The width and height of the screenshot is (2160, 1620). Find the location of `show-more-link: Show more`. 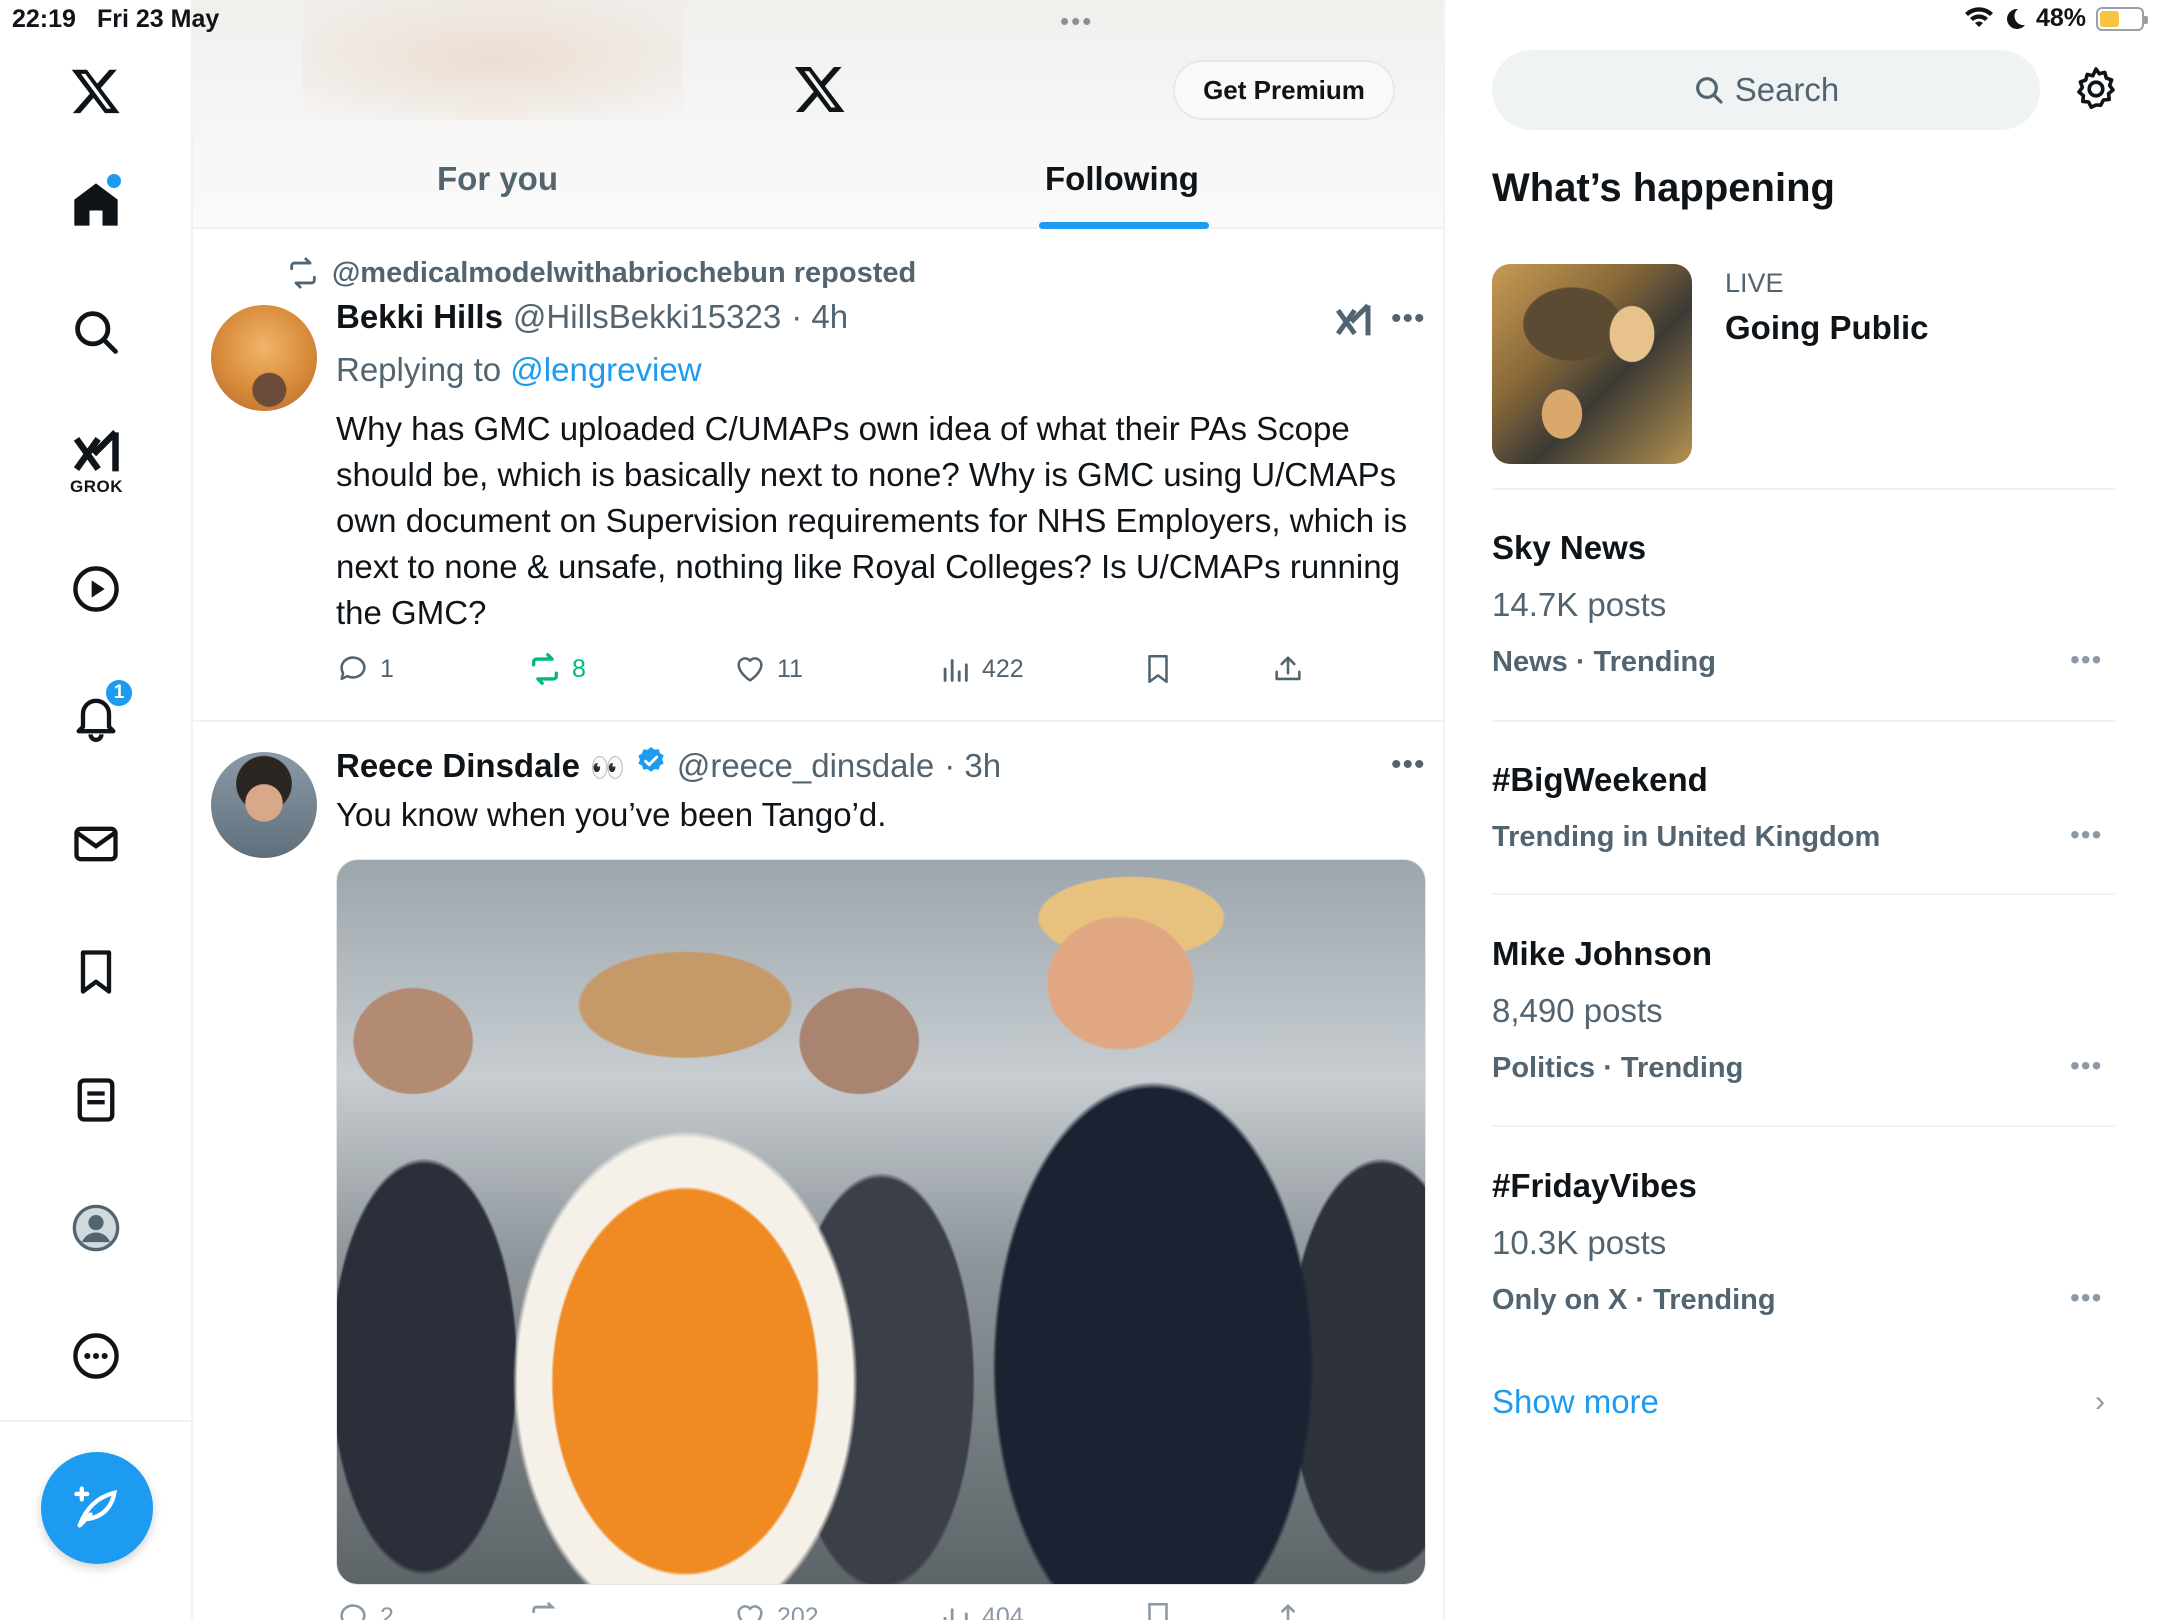

show-more-link: Show more is located at coordinates (1575, 1402).